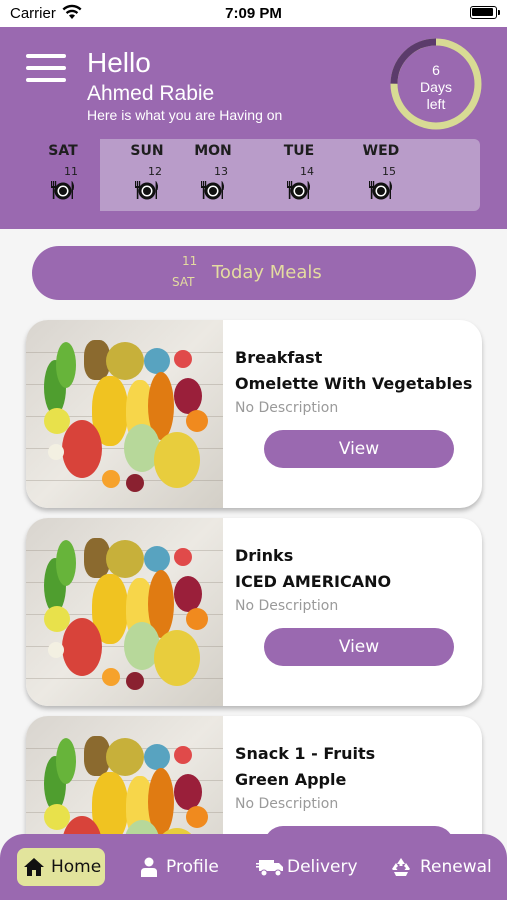 Image resolution: width=507 pixels, height=900 pixels. I want to click on days-left-label: Days, so click(436, 87).